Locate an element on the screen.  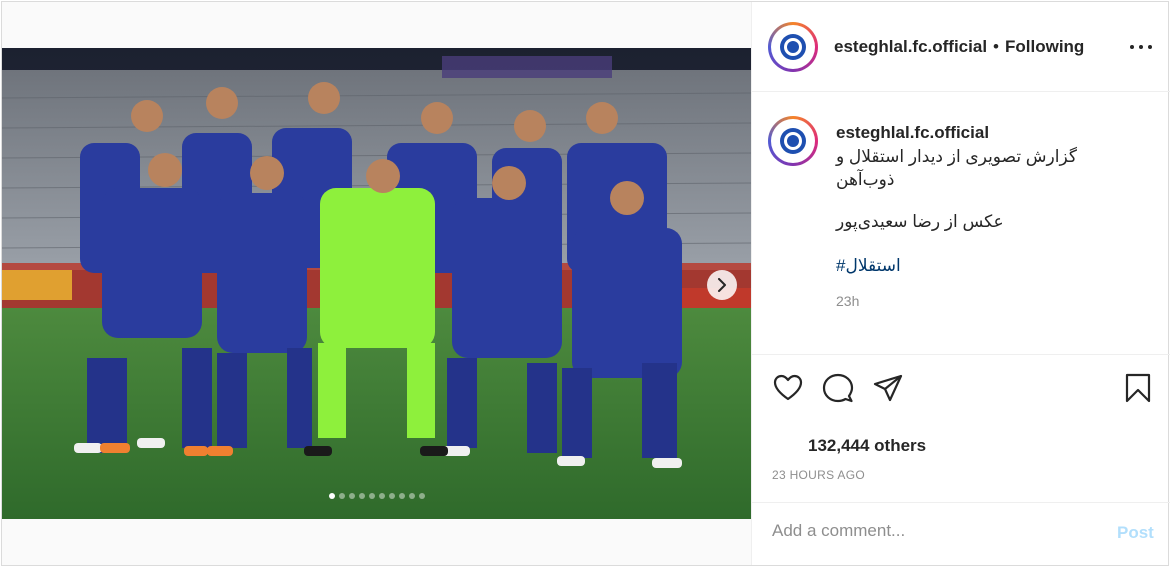
like-button is located at coordinates (788, 388).